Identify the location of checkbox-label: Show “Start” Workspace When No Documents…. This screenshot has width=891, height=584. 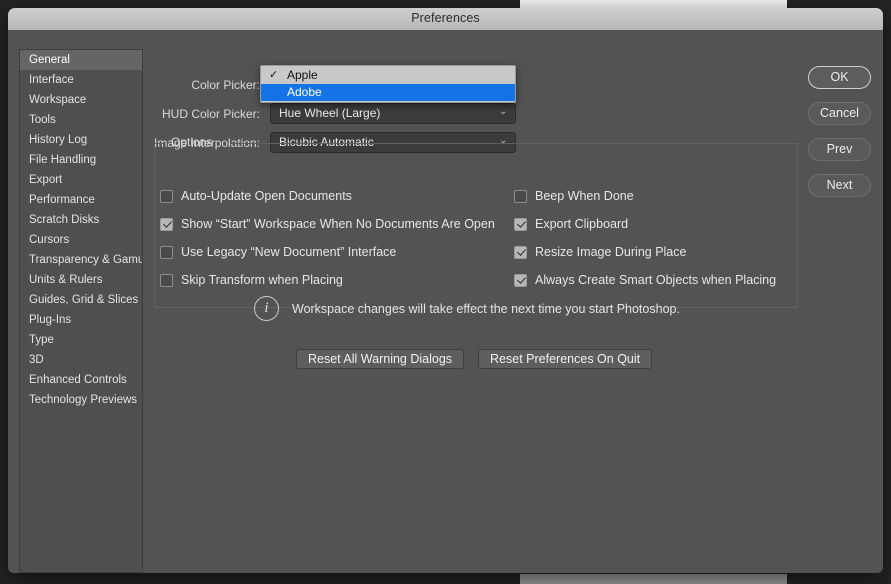
(338, 224).